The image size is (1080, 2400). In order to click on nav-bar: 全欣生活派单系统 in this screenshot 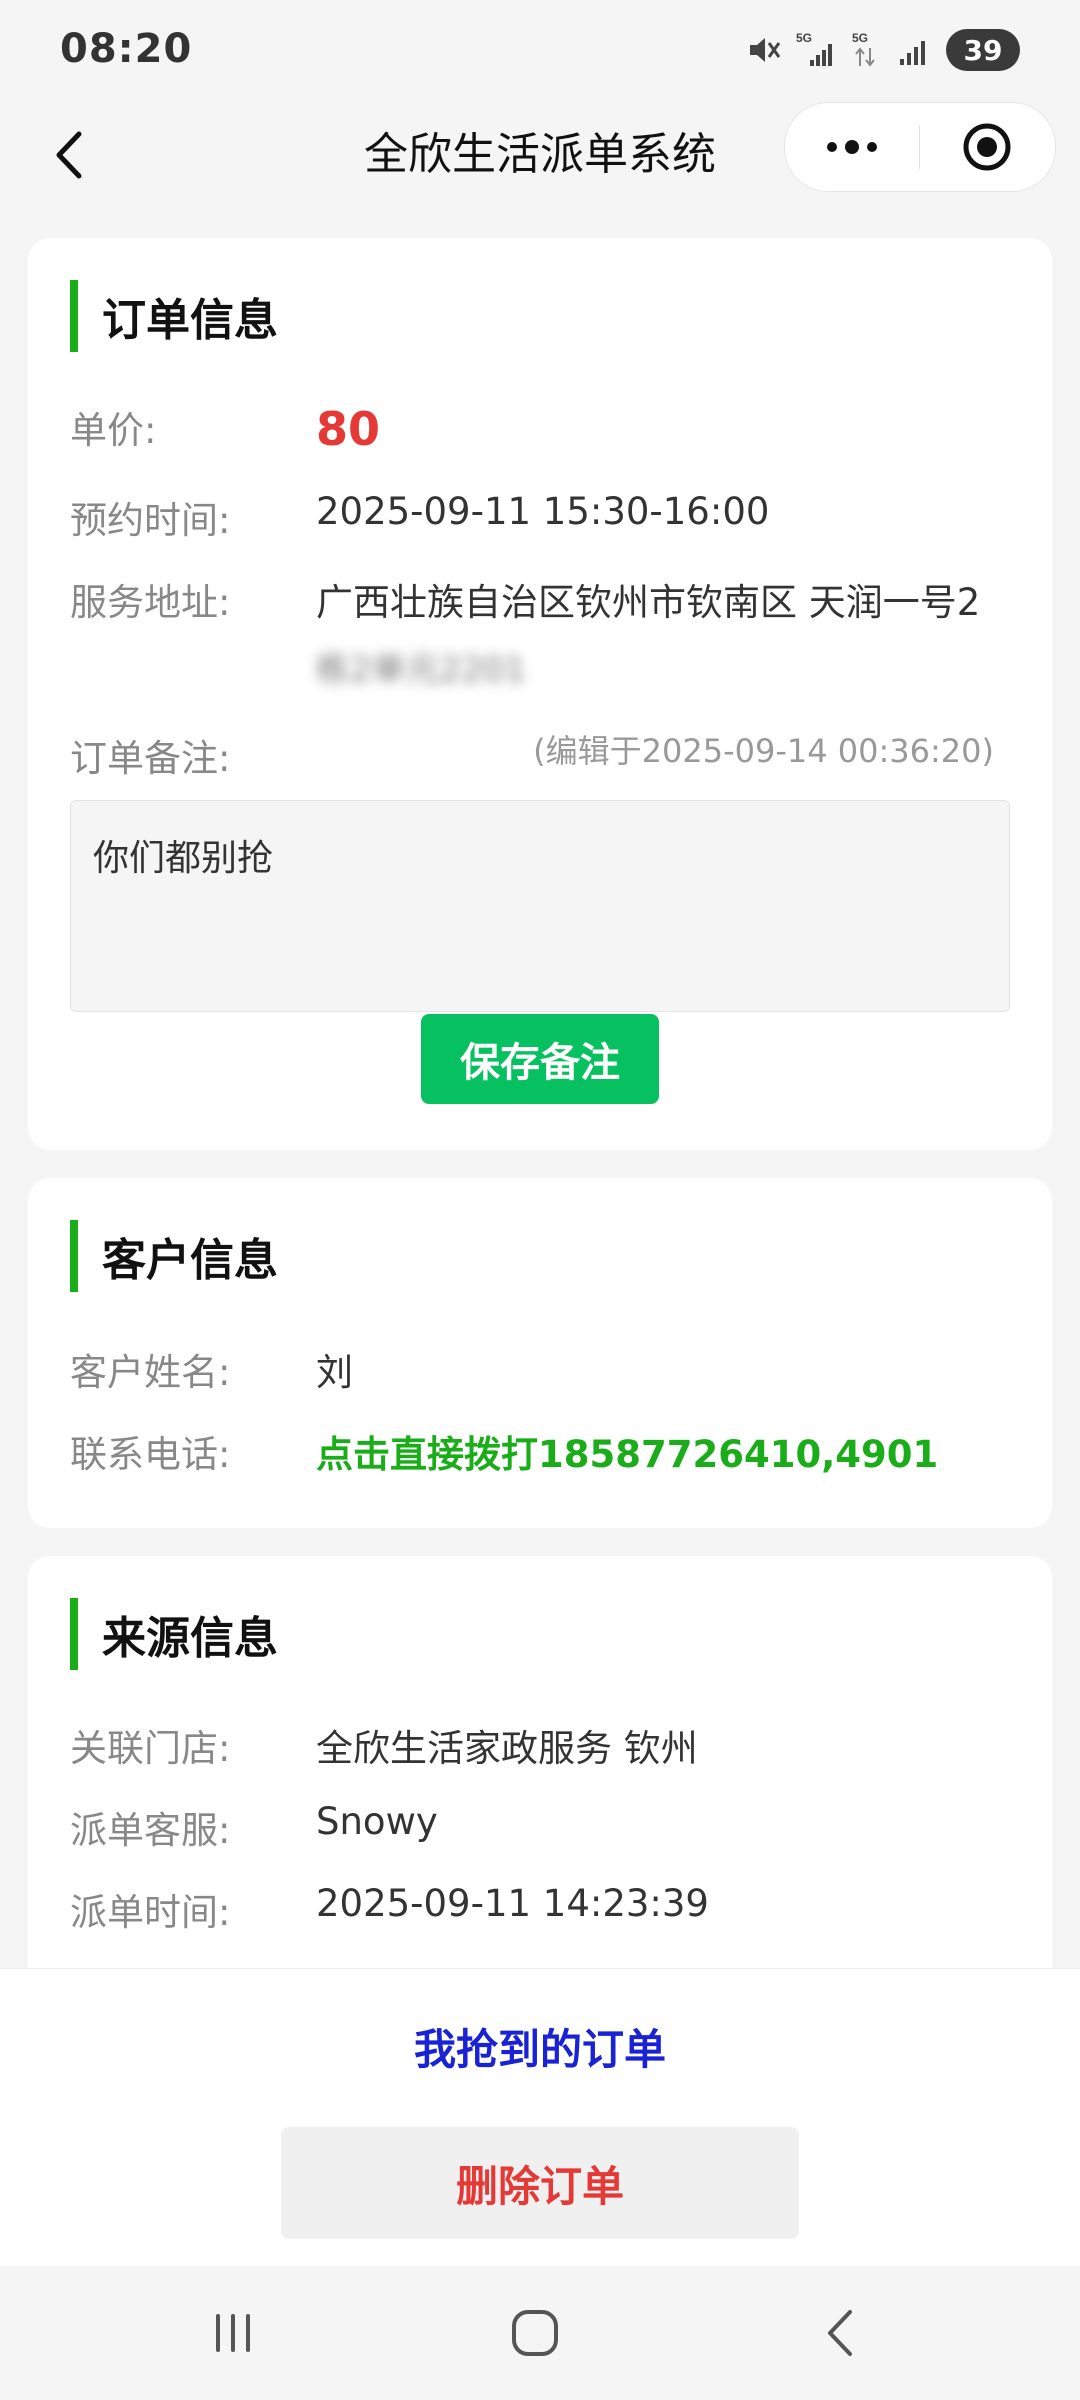, I will do `click(540, 155)`.